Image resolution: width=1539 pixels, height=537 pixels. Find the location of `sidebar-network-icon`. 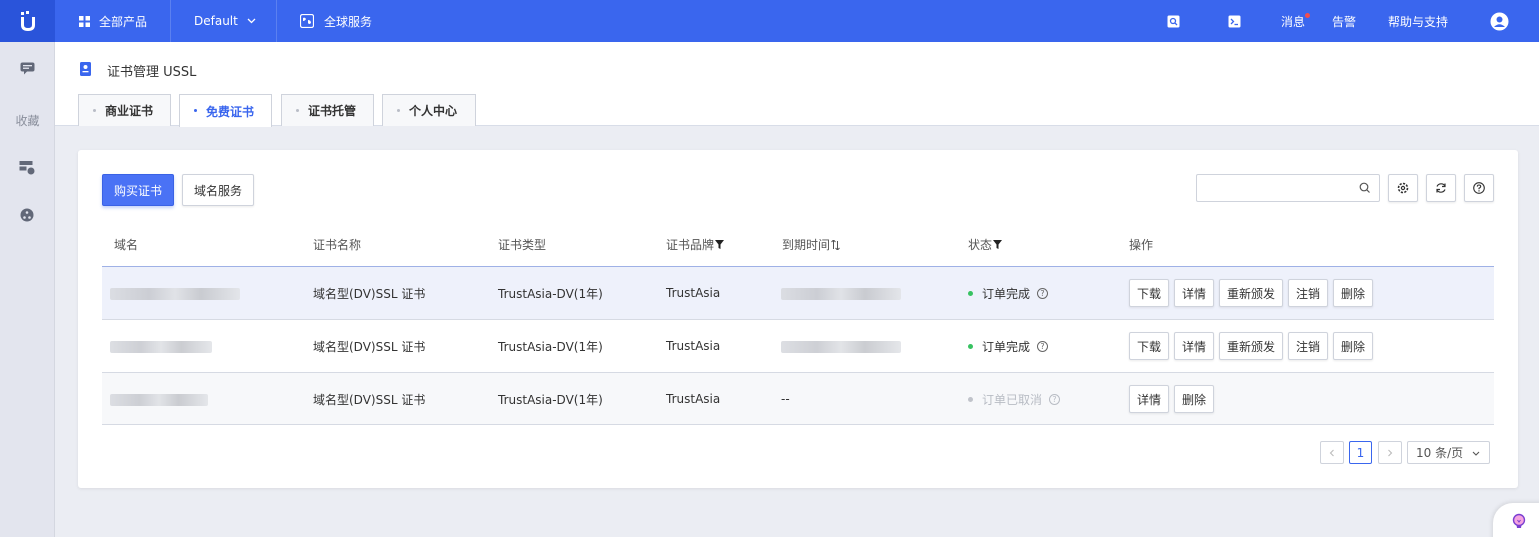

sidebar-network-icon is located at coordinates (27, 215).